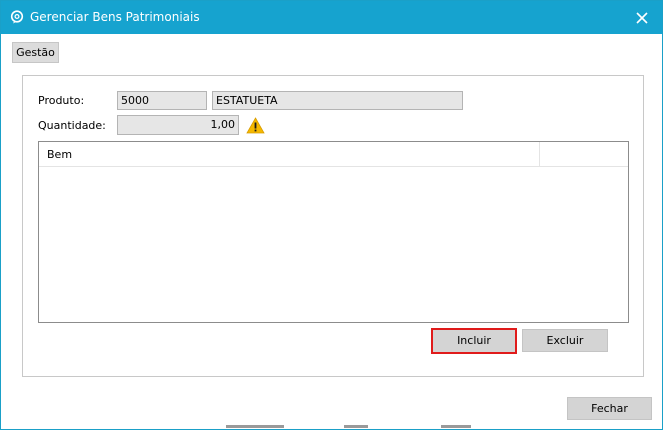 The image size is (663, 431). Describe the element at coordinates (565, 340) in the screenshot. I see `excluir-button: Excluir` at that location.